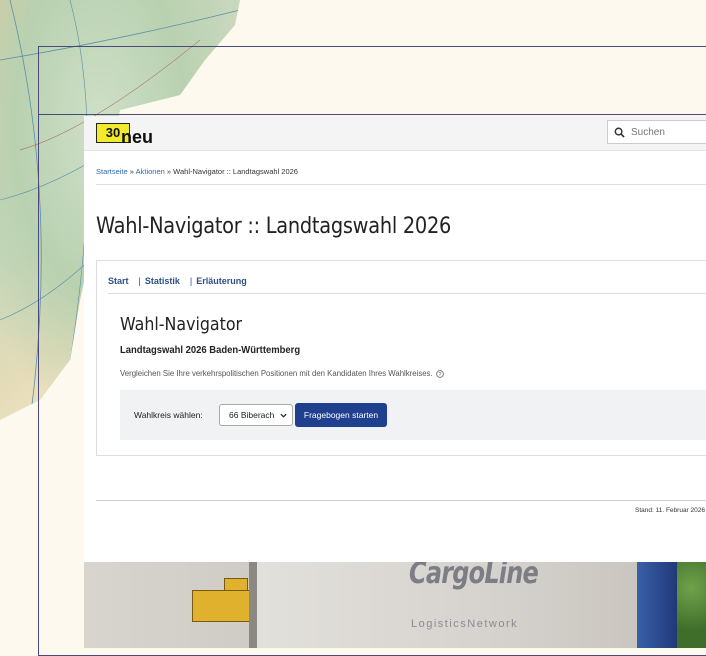  Describe the element at coordinates (341, 415) in the screenshot. I see `start-questionnaire-button: Fragebogen starten` at that location.